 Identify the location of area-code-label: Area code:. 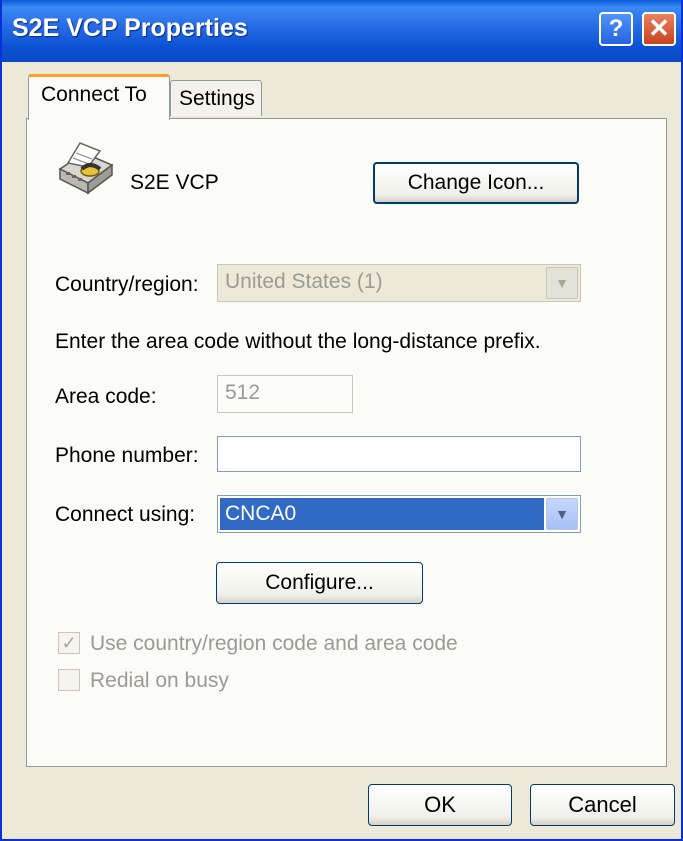
(106, 396).